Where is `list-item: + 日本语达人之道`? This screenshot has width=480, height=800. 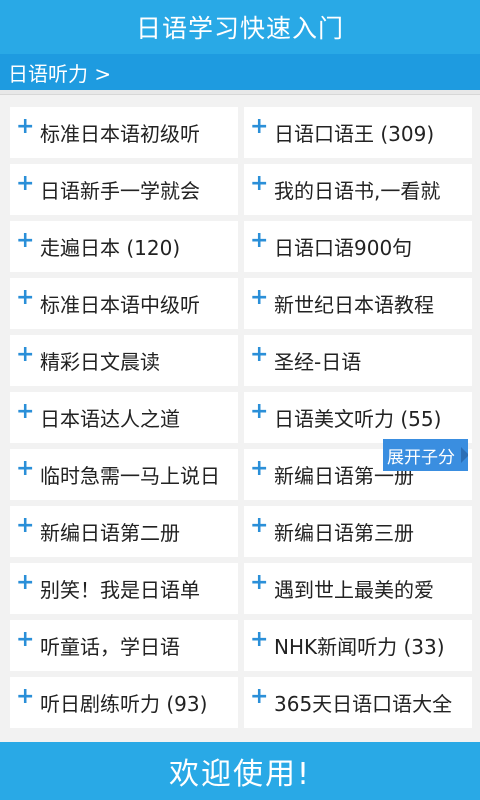 list-item: + 日本语达人之道 is located at coordinates (124, 417).